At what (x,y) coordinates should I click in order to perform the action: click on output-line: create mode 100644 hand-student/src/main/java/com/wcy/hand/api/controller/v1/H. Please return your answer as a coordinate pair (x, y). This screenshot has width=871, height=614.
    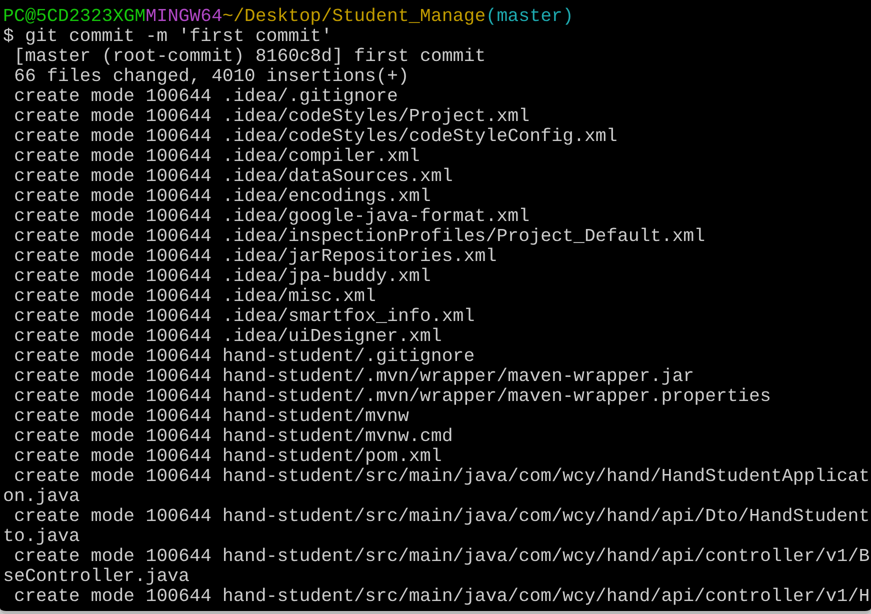
    Looking at the image, I should click on (441, 597).